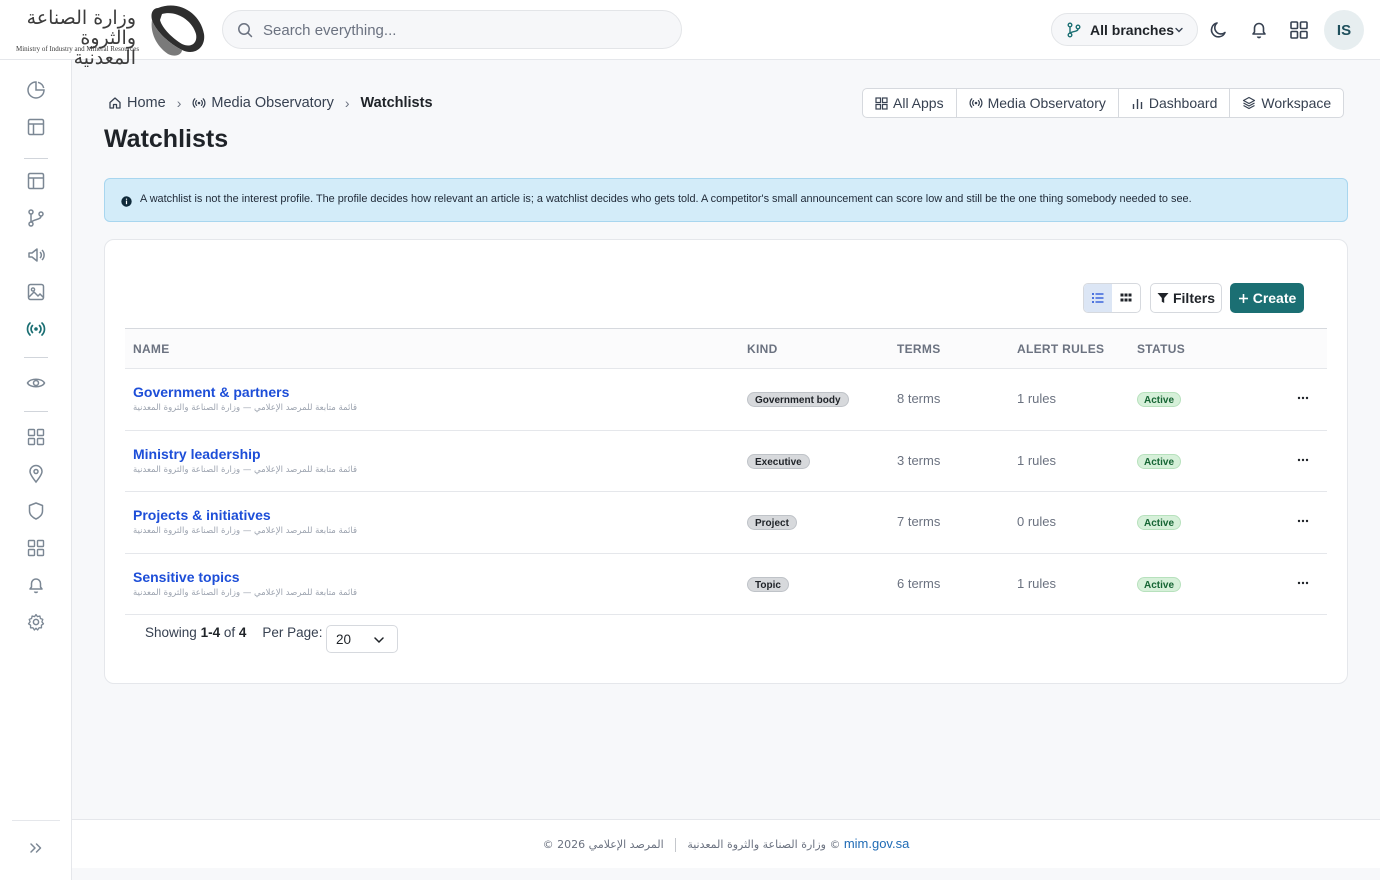  Describe the element at coordinates (245, 515) in the screenshot. I see `watchlist-name-link: Projects & initiatives` at that location.